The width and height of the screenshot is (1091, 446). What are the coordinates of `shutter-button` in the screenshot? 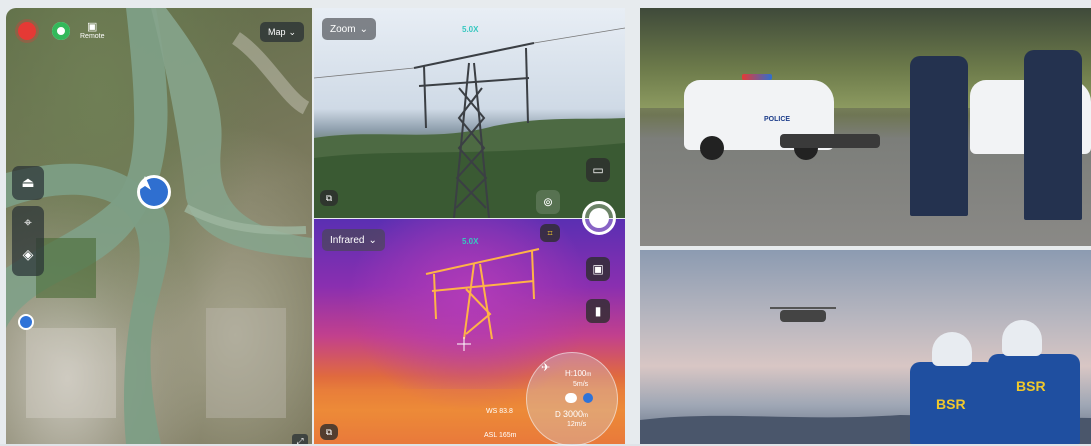 It's located at (599, 218).